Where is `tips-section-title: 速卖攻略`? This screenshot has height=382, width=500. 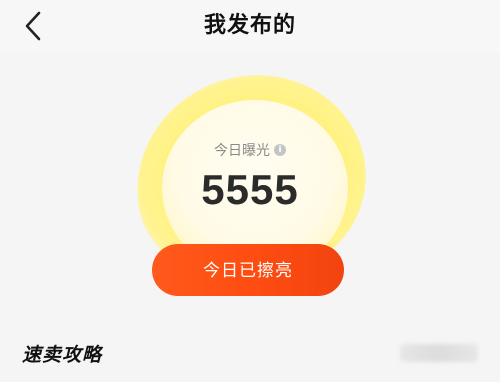
tips-section-title: 速卖攻略 is located at coordinates (62, 353).